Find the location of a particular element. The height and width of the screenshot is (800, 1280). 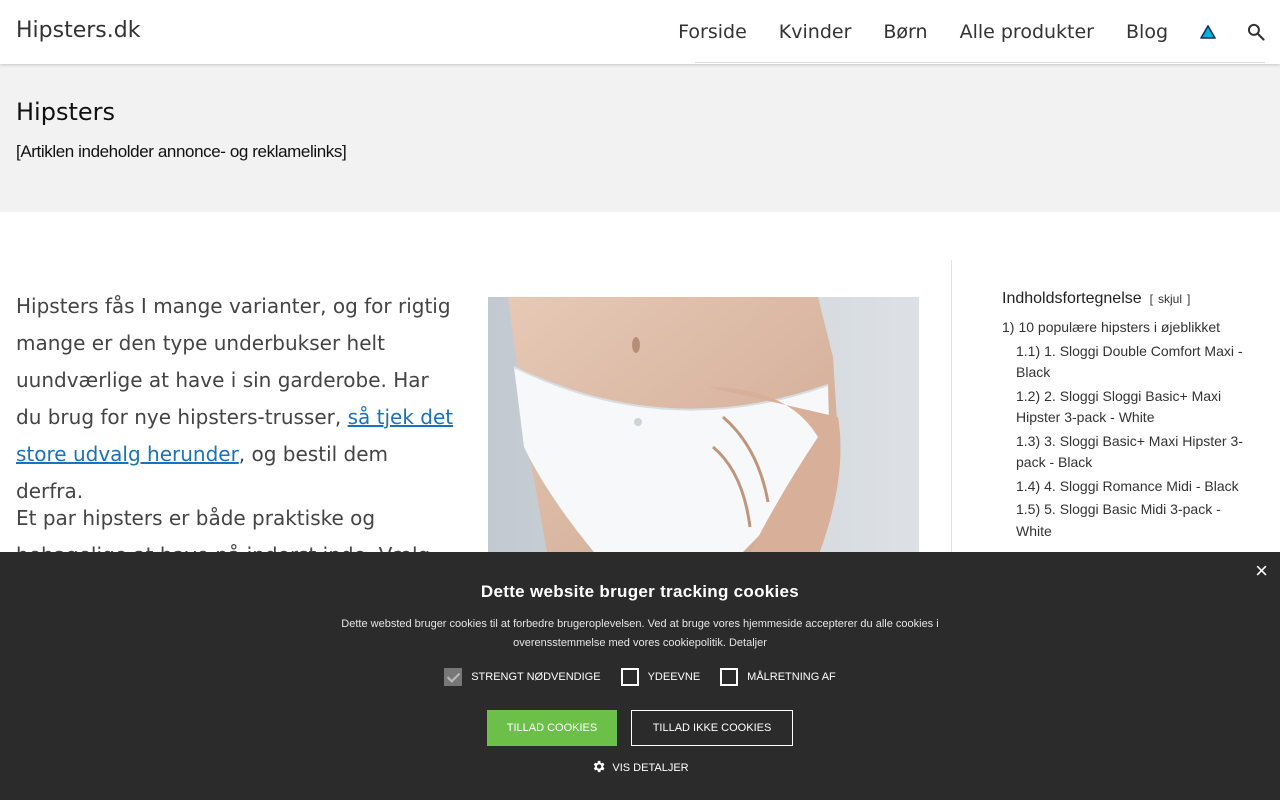

cookie-option-label: STRENGT NØDVENDIGE is located at coordinates (536, 677).